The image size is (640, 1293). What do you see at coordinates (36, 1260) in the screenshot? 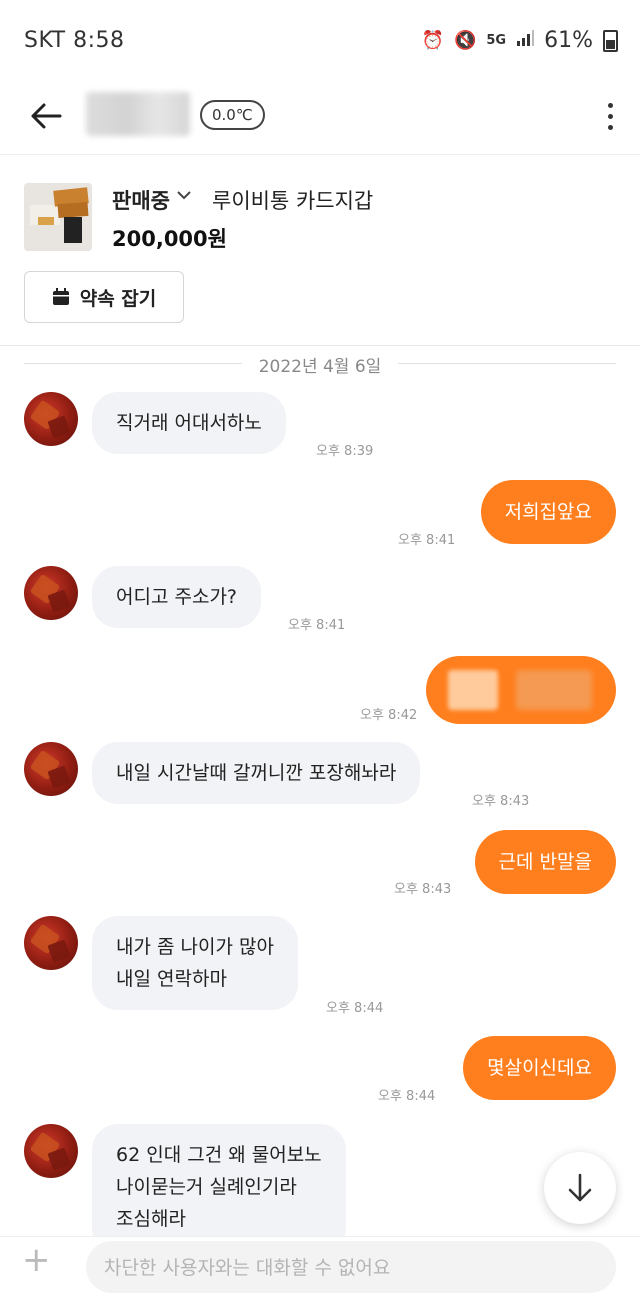
I see `plus-icon: +` at bounding box center [36, 1260].